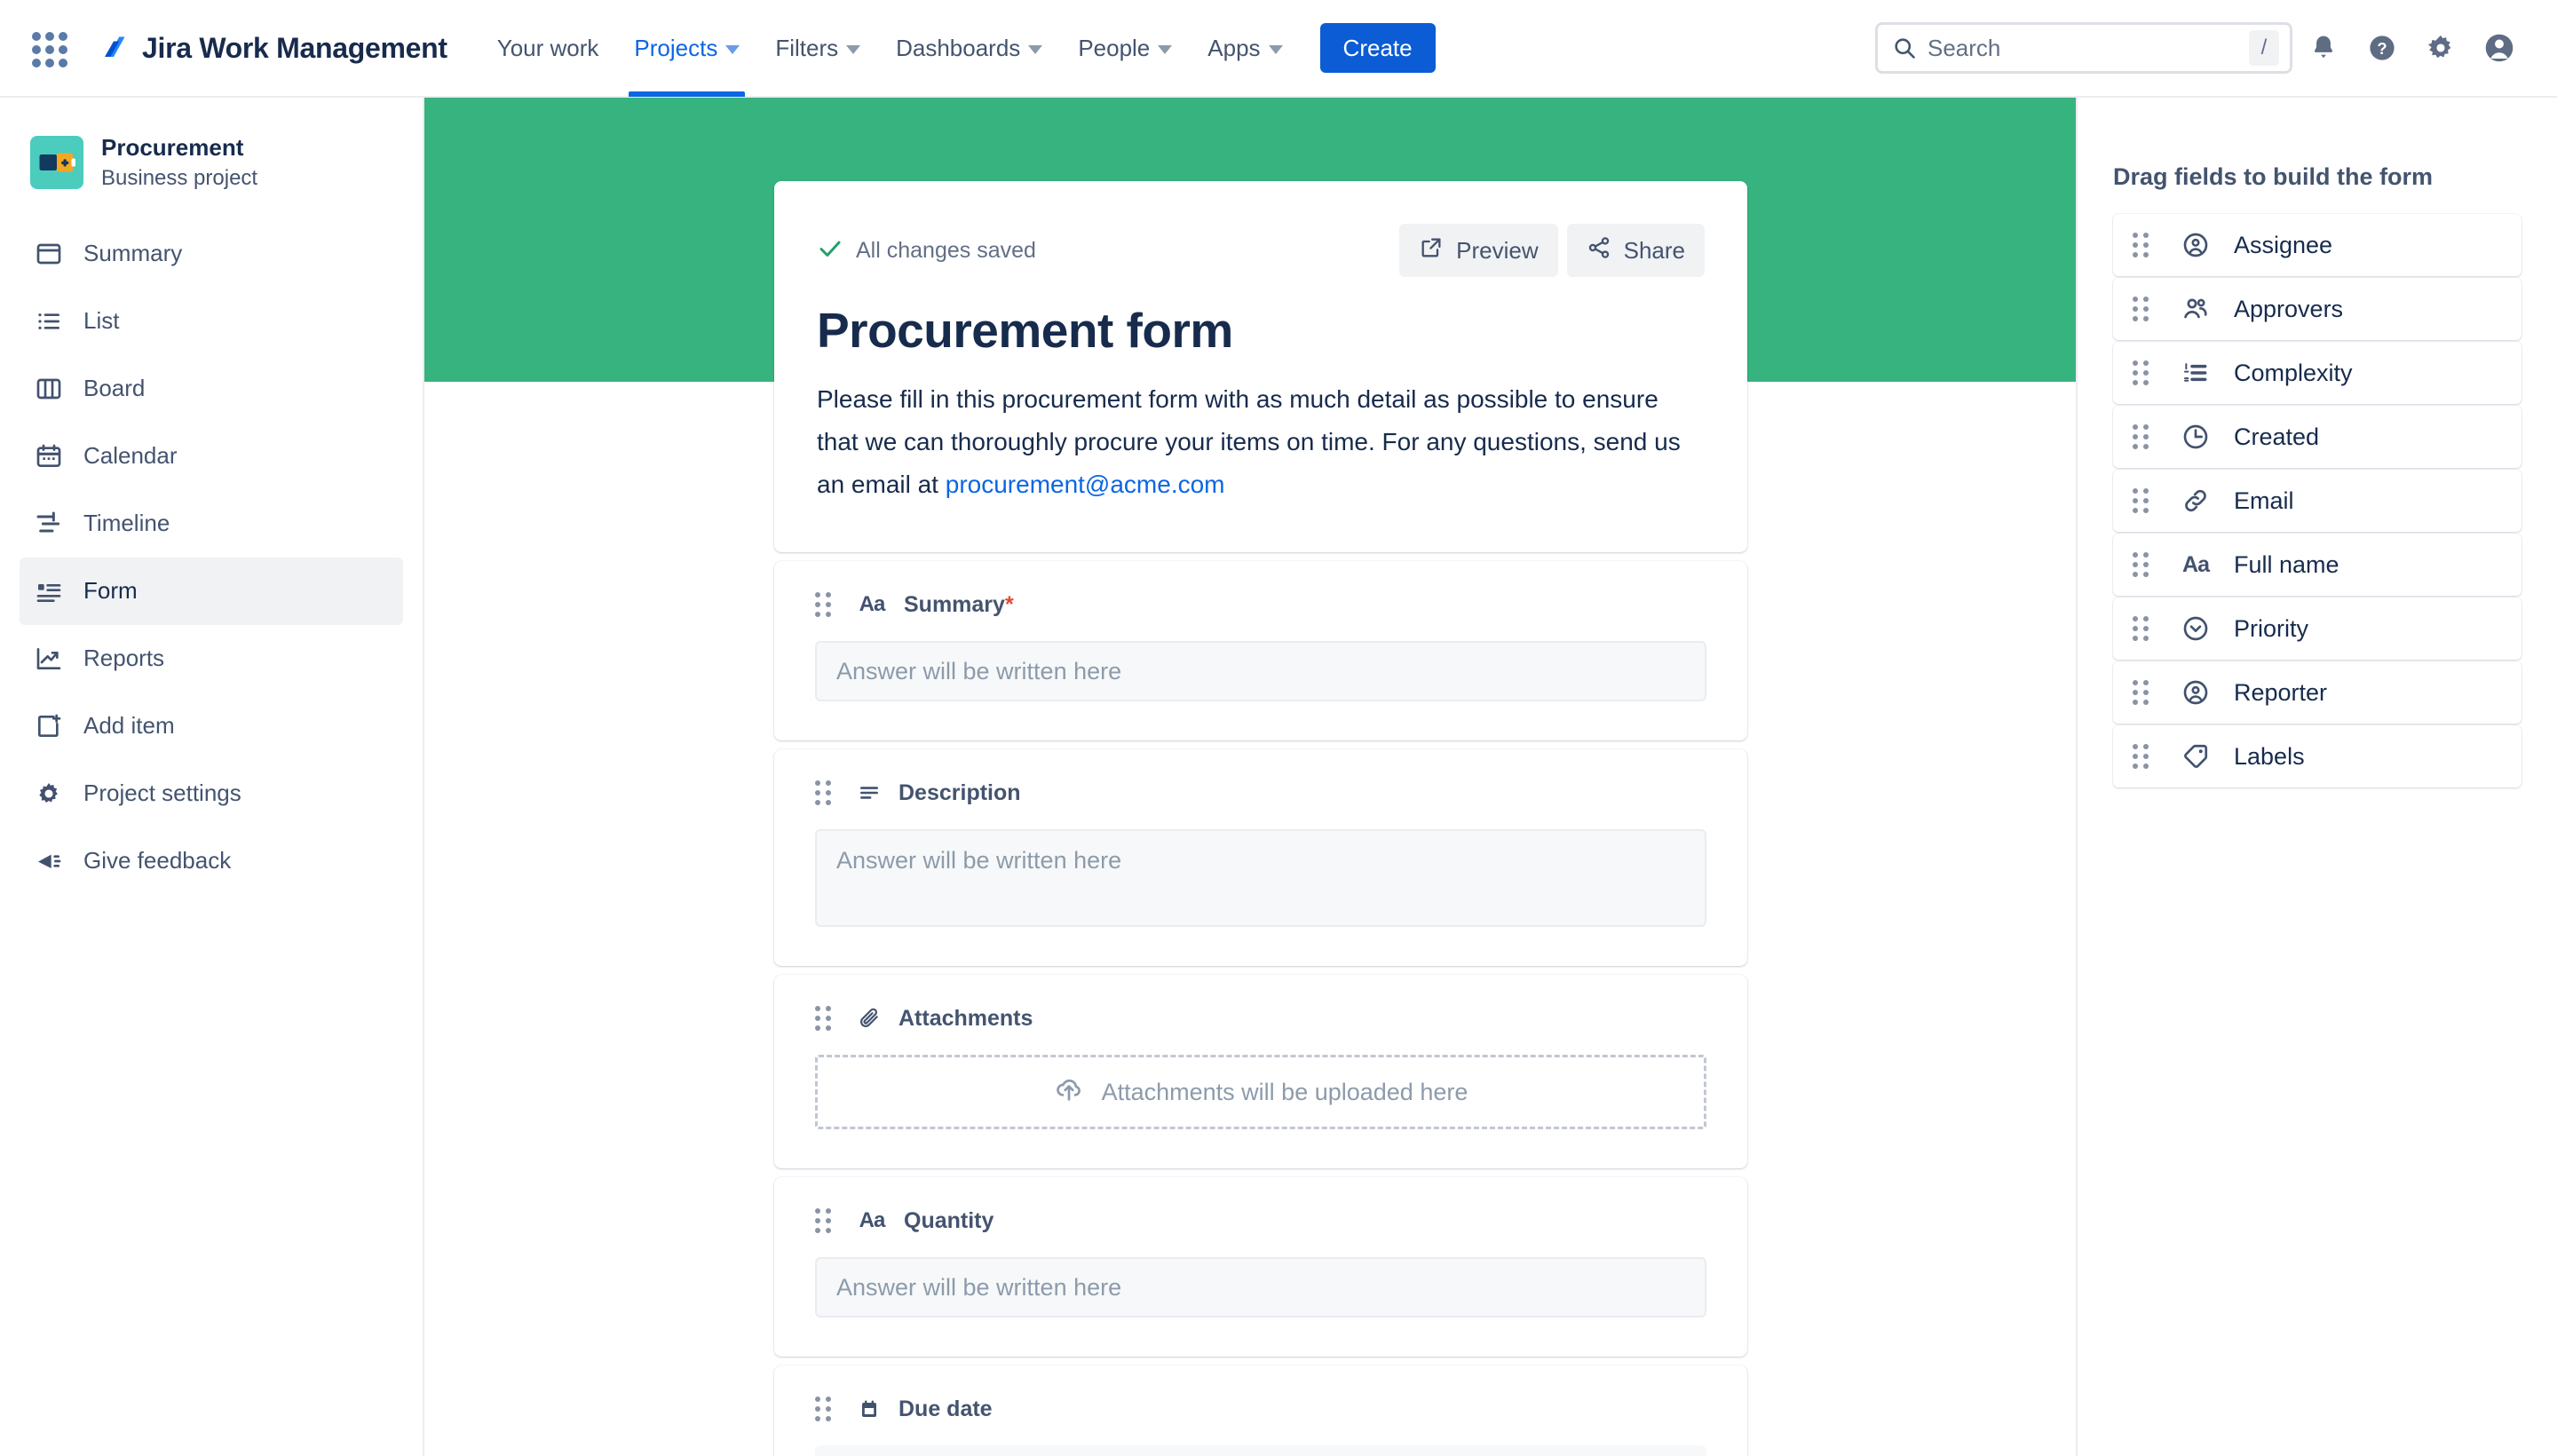 The width and height of the screenshot is (2557, 1456). Describe the element at coordinates (2323, 47) in the screenshot. I see `notifications-bell-icon` at that location.